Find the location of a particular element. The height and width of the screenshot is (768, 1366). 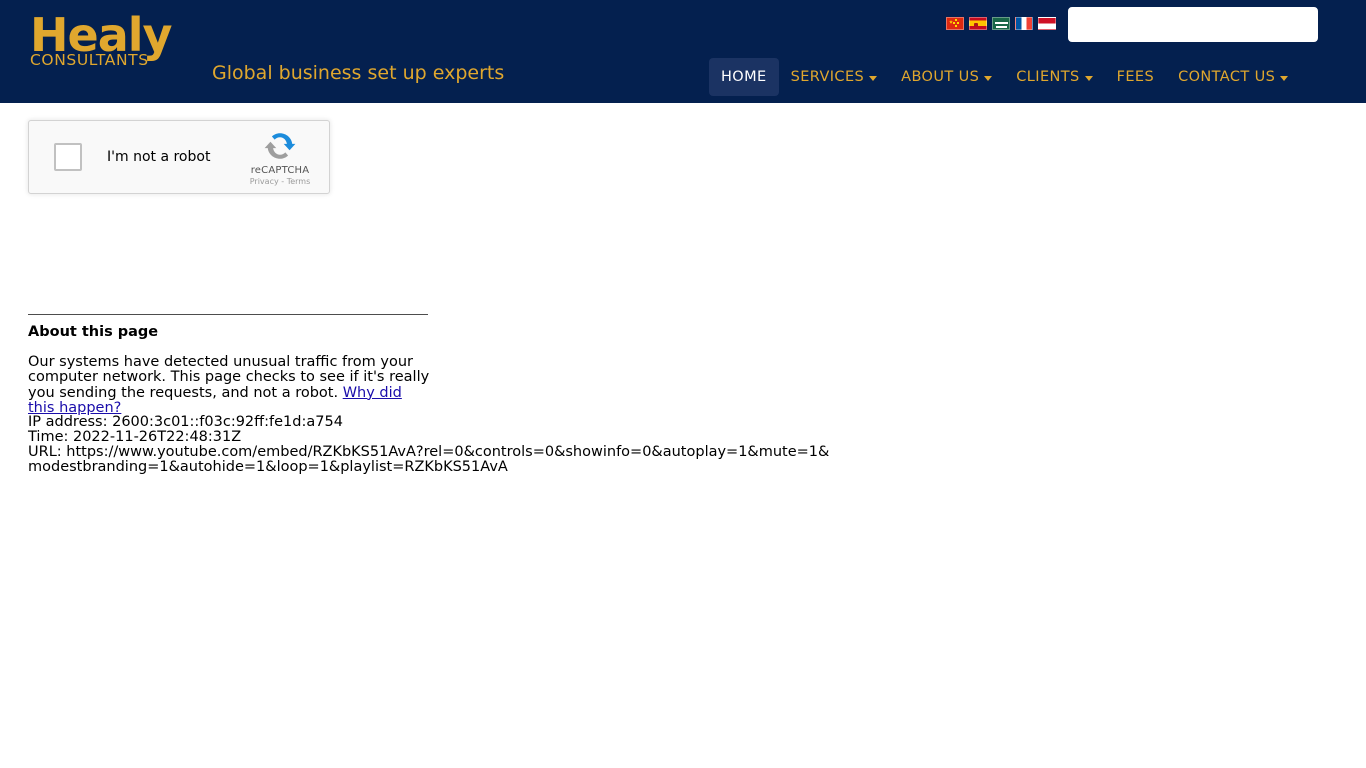

site-tagline: Global business set up experts is located at coordinates (358, 73).